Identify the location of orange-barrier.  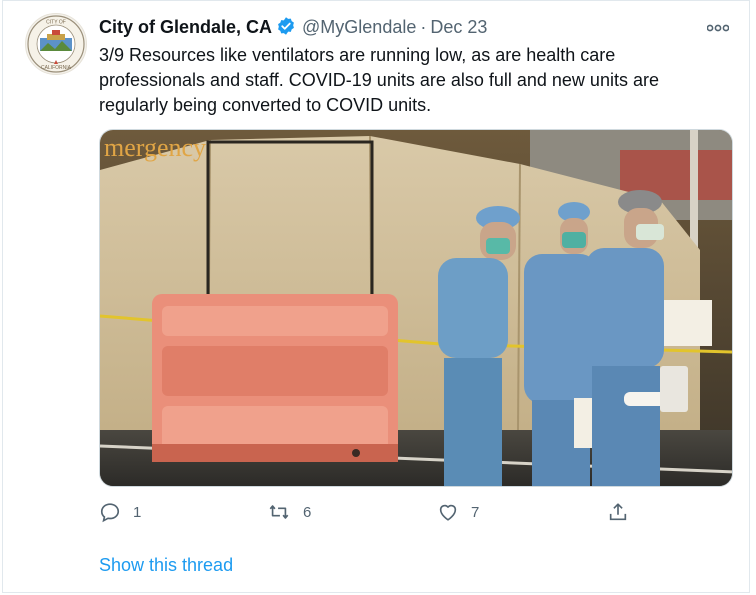
(275, 378).